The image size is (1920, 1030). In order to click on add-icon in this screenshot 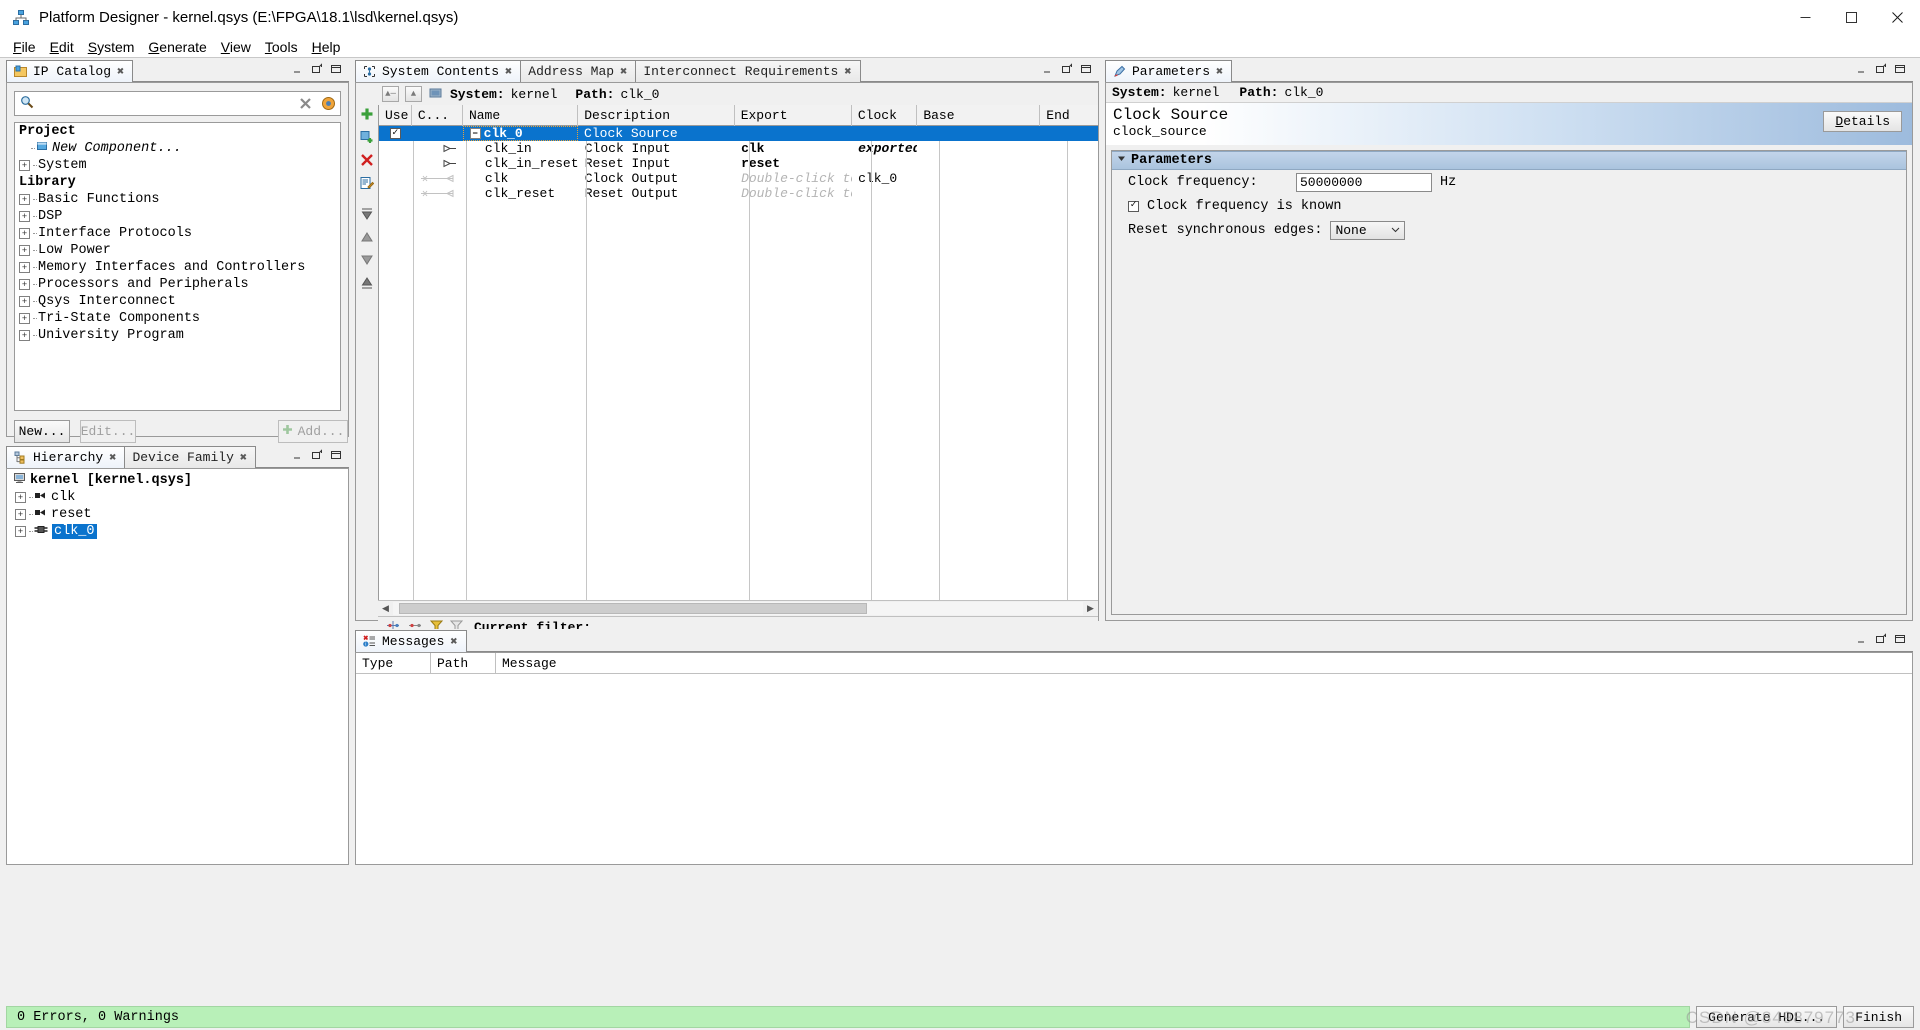, I will do `click(367, 115)`.